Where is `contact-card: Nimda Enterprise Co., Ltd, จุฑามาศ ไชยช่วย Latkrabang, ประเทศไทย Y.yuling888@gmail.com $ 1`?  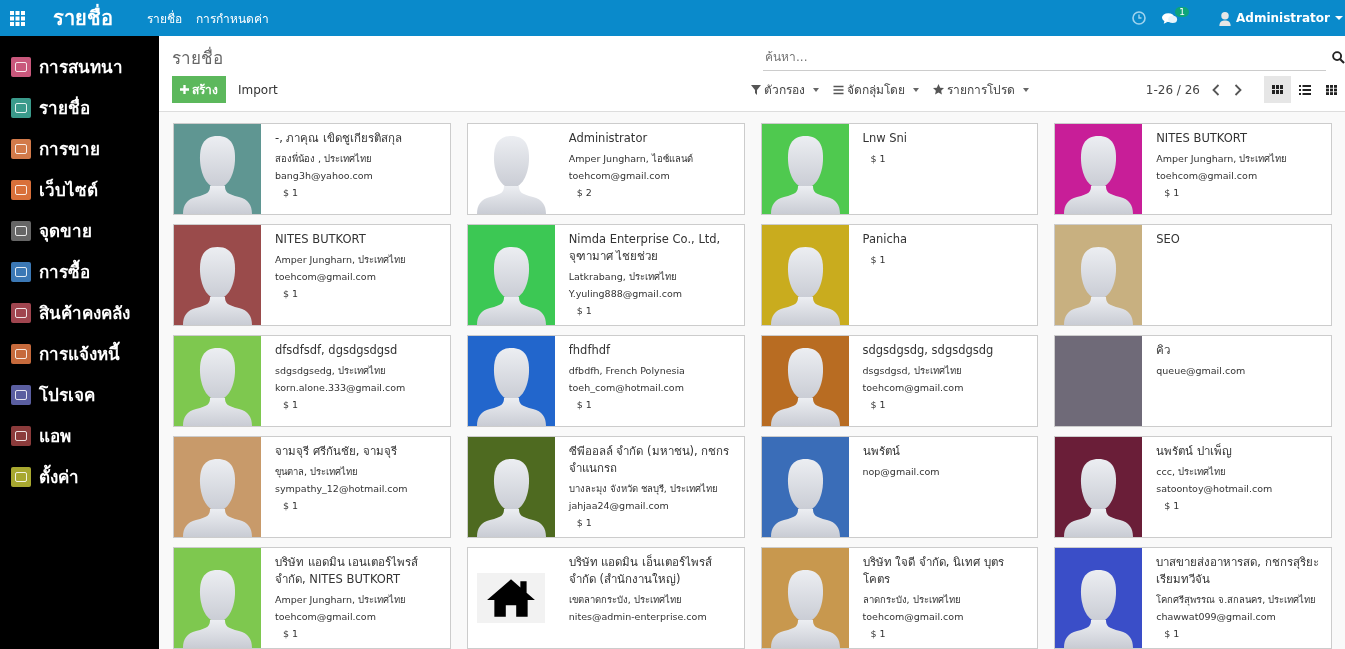
contact-card: Nimda Enterprise Co., Ltd, จุฑามาศ ไชยช่วย Latkrabang, ประเทศไทย Y.yuling888@gmail.com $ 1 is located at coordinates (605, 275).